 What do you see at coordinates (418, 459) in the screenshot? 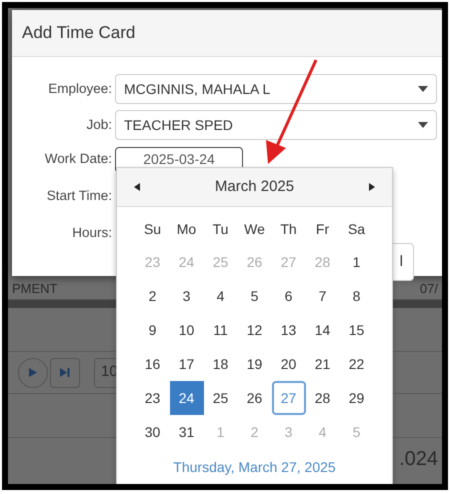
I see `table-cell-text: .024` at bounding box center [418, 459].